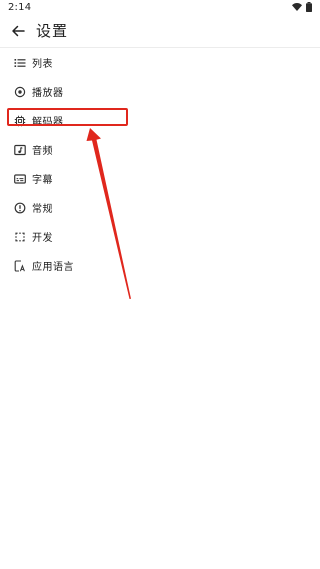 The image size is (320, 569). What do you see at coordinates (160, 207) in the screenshot?
I see `menu-item-general: 常规` at bounding box center [160, 207].